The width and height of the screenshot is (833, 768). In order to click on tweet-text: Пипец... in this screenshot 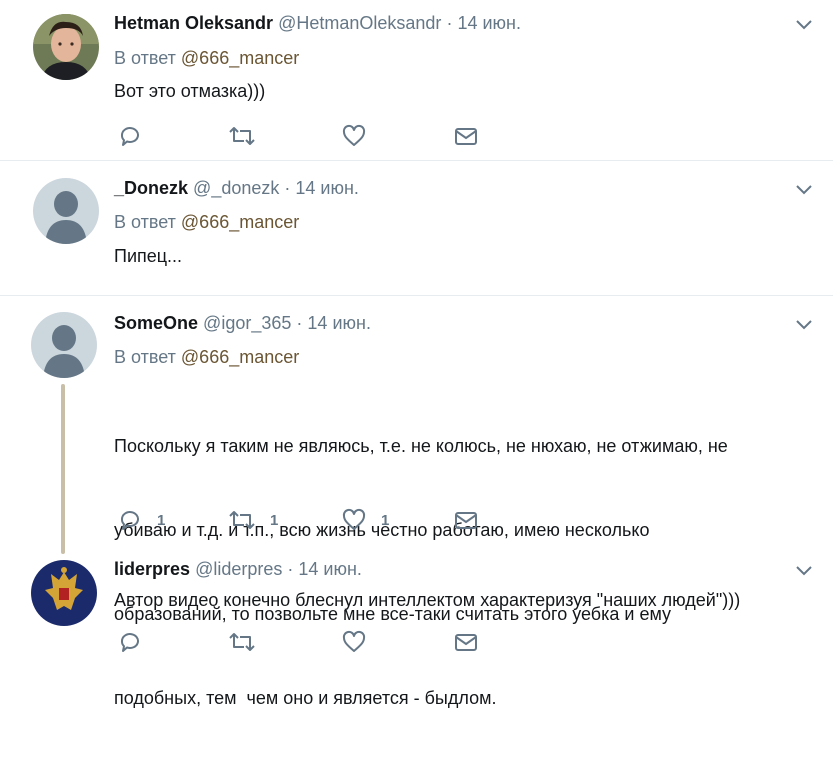, I will do `click(148, 256)`.